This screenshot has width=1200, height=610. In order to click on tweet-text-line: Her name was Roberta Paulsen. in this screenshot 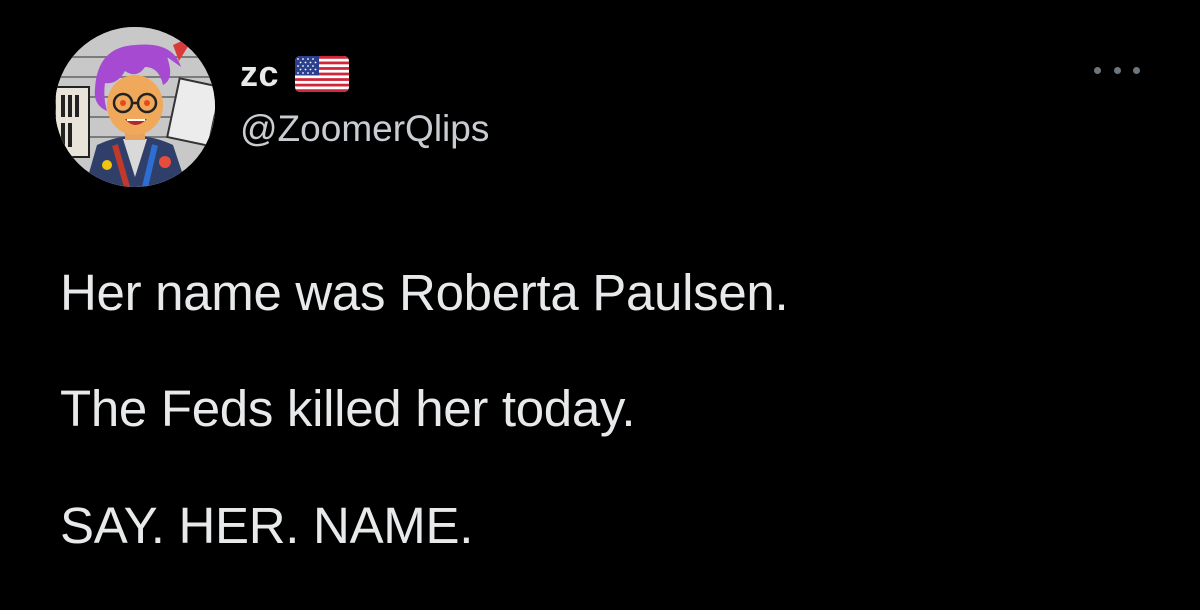, I will do `click(424, 292)`.